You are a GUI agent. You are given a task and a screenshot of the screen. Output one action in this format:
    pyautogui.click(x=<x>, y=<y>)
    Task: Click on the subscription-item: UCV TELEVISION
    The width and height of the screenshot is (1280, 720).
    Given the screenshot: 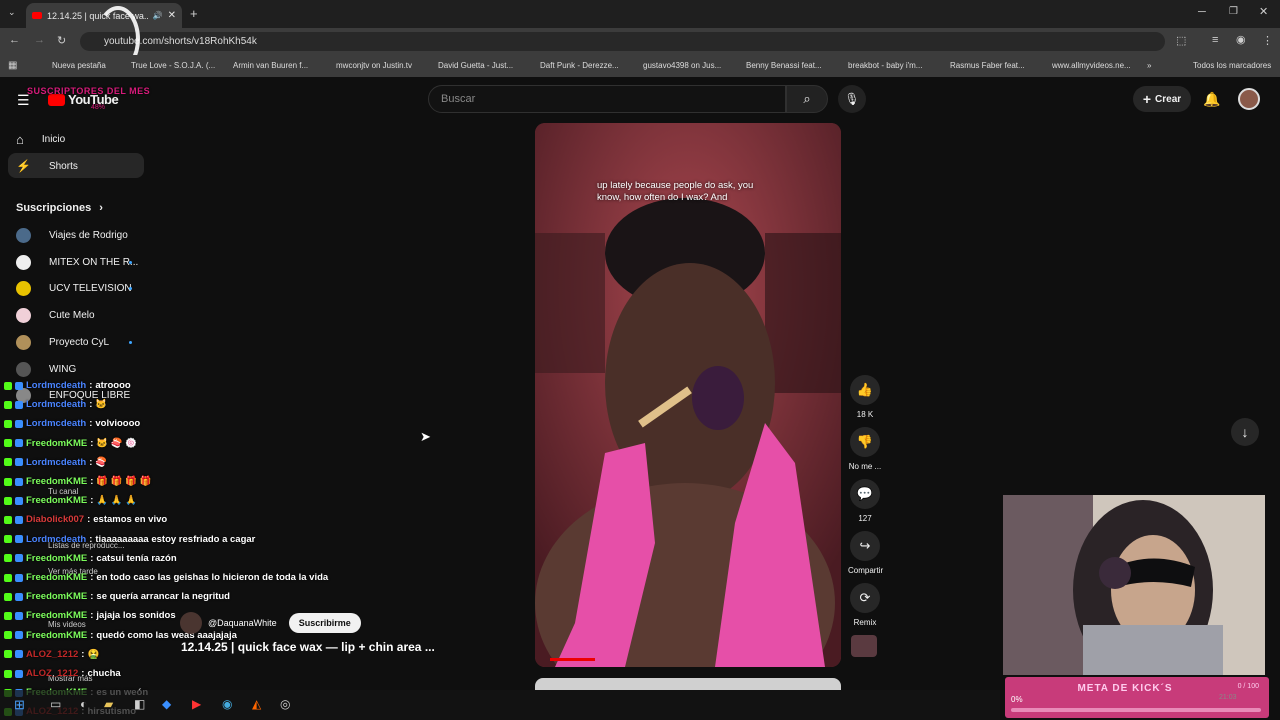 What is the action you would take?
    pyautogui.click(x=74, y=289)
    